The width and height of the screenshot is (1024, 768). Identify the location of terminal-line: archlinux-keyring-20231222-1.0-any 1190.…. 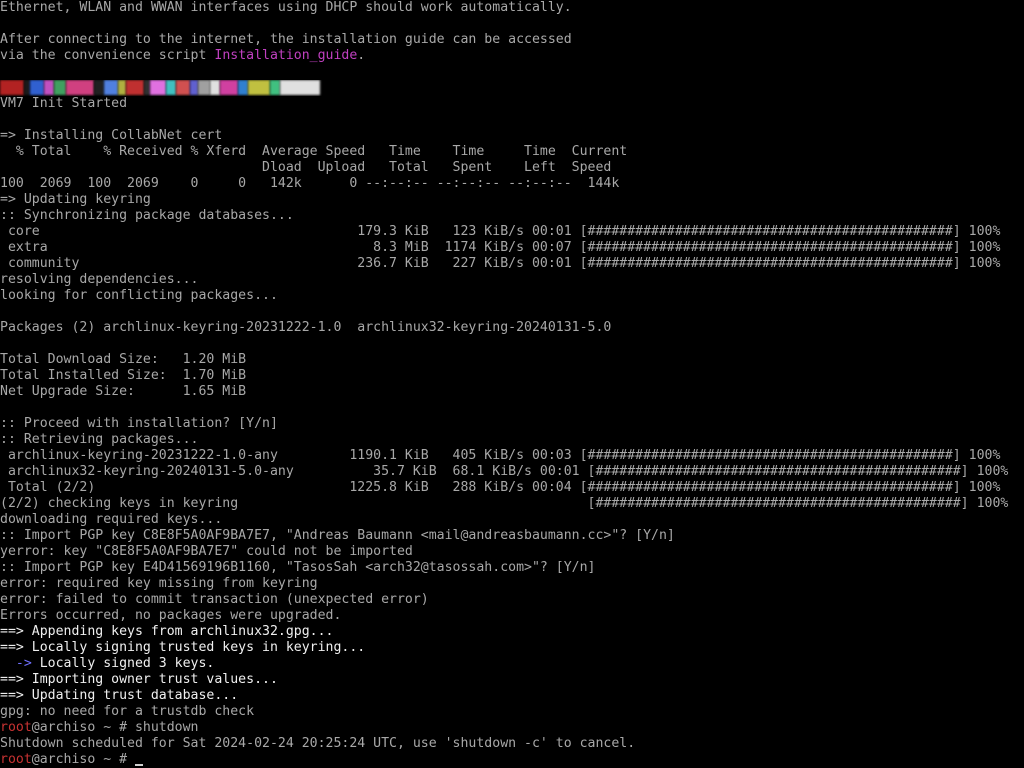
(512, 456).